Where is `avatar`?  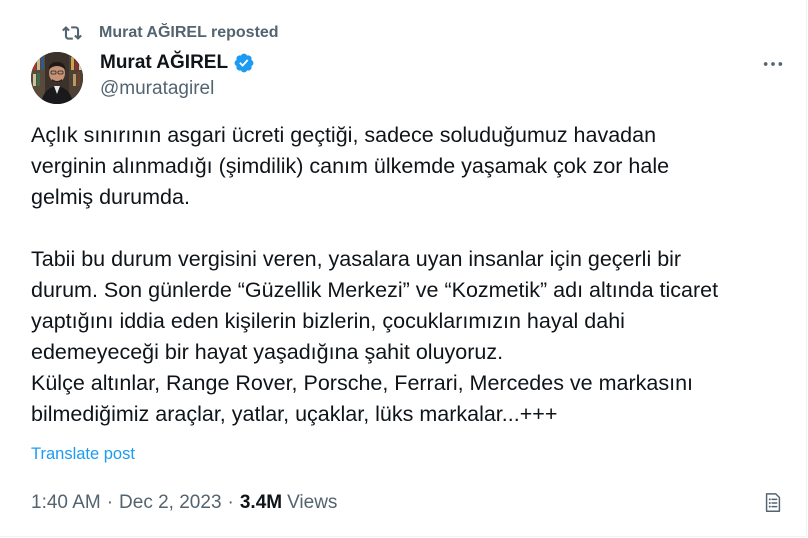 avatar is located at coordinates (57, 78).